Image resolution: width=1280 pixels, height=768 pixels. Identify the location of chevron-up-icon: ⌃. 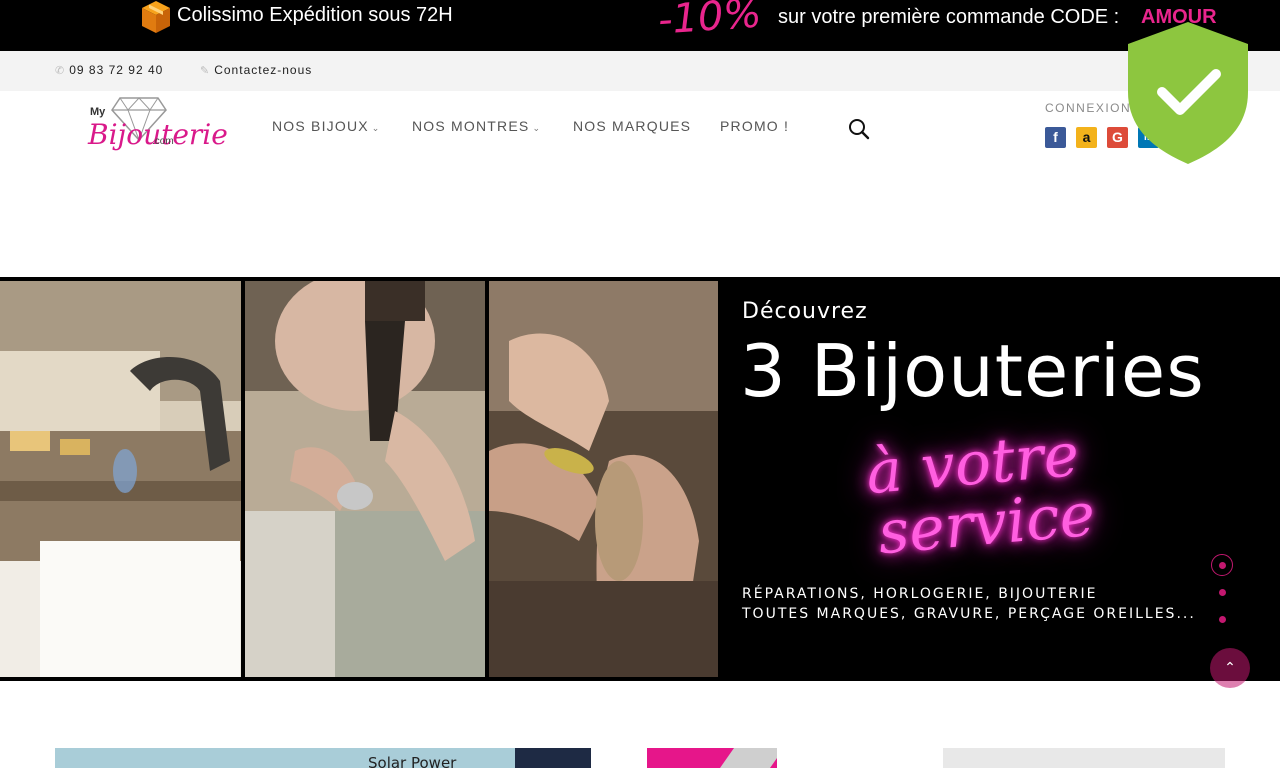
(1230, 667).